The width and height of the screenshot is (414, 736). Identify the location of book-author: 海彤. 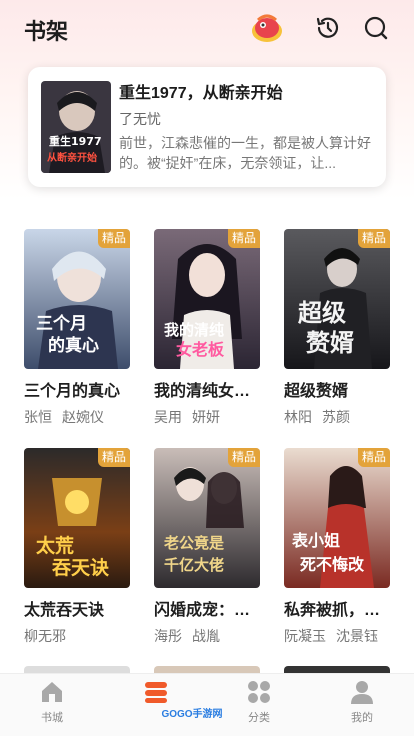
(168, 636).